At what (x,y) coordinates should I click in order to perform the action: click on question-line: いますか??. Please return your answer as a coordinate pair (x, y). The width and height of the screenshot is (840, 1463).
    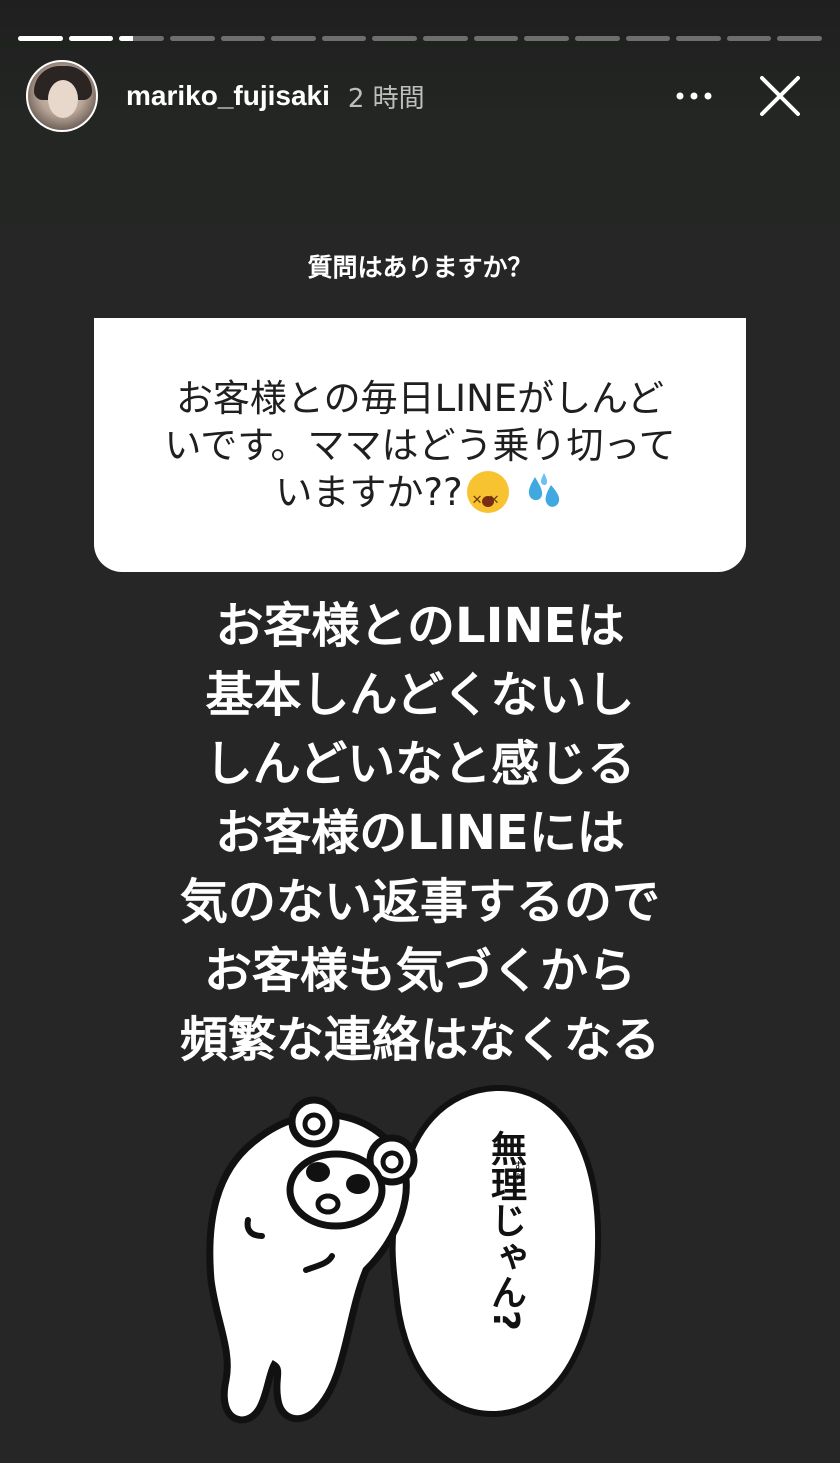
    Looking at the image, I should click on (369, 492).